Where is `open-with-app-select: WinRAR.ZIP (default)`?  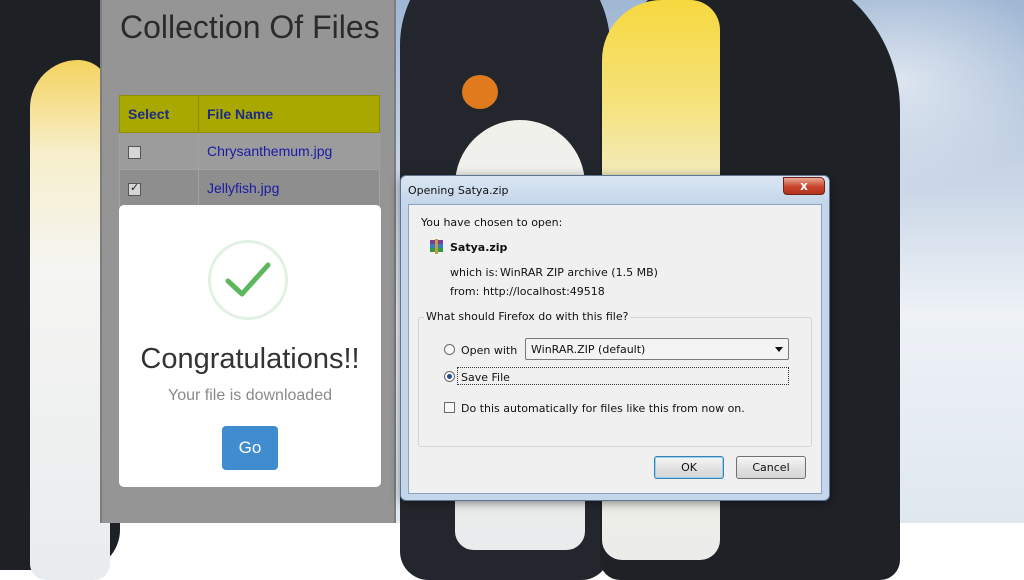 open-with-app-select: WinRAR.ZIP (default) is located at coordinates (657, 349).